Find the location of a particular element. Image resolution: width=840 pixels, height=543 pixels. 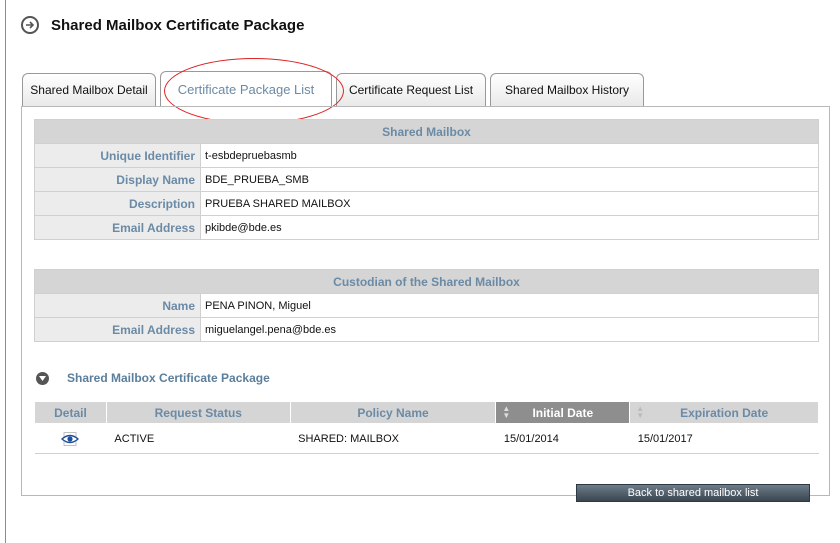

description-value: PRUEBA SHARED MAILBOX is located at coordinates (509, 203).